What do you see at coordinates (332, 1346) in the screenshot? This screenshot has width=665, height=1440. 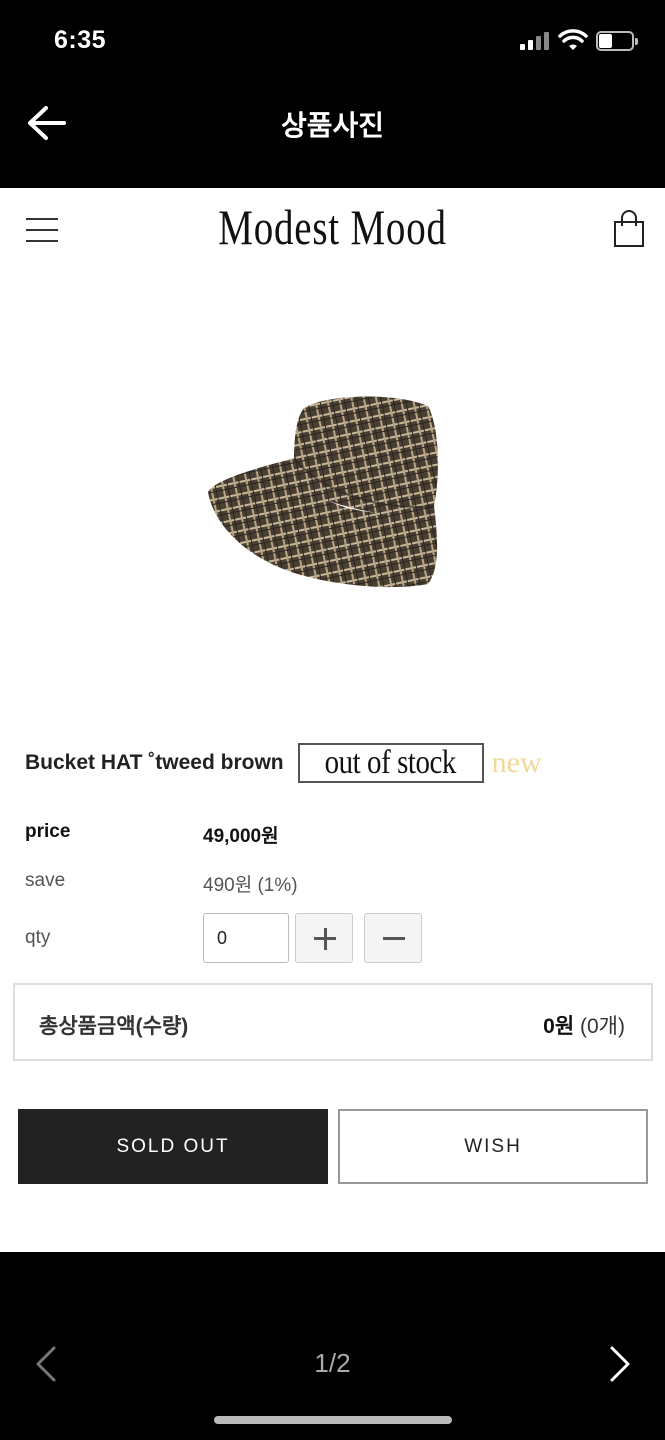 I see `image-pager: 1/2` at bounding box center [332, 1346].